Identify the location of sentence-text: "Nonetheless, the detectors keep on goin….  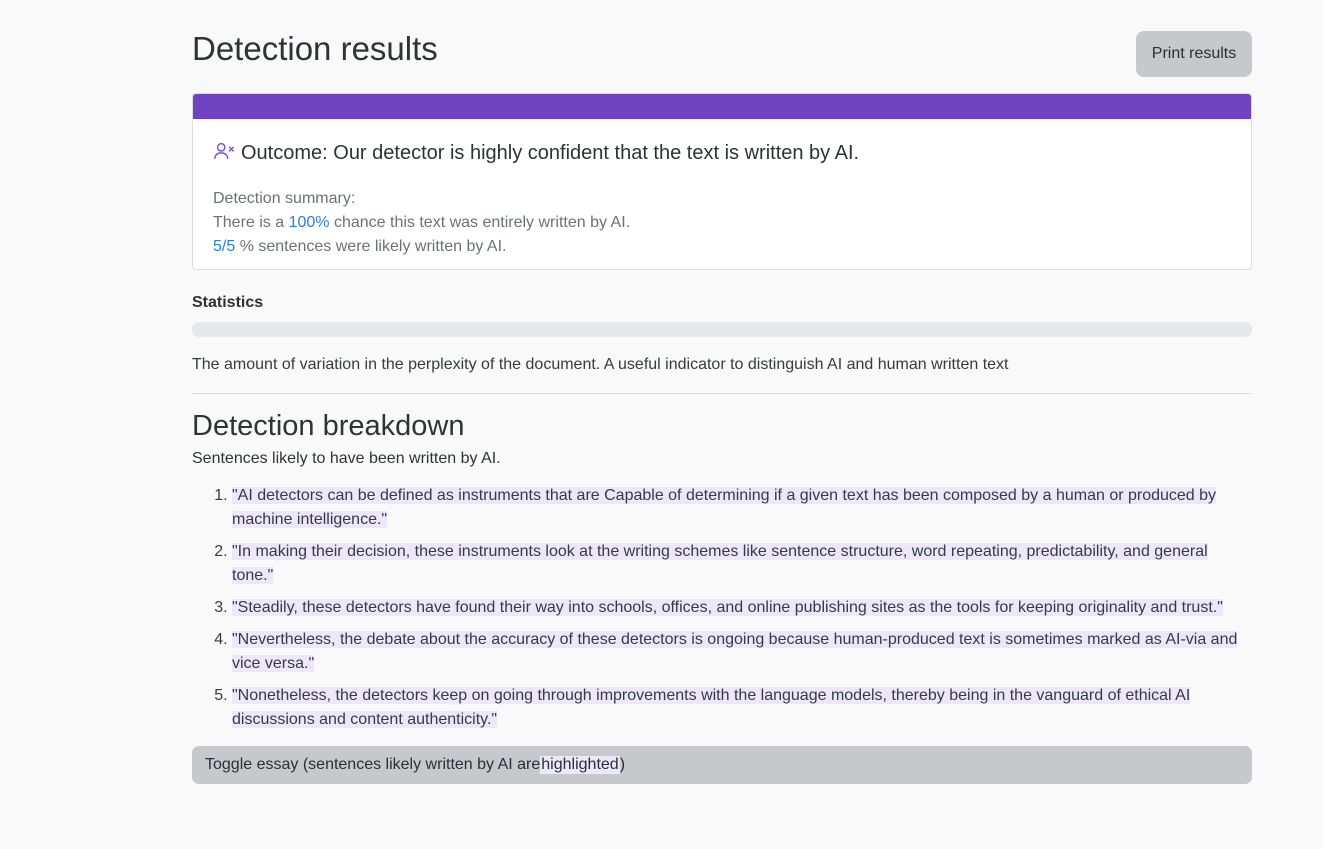
(711, 707).